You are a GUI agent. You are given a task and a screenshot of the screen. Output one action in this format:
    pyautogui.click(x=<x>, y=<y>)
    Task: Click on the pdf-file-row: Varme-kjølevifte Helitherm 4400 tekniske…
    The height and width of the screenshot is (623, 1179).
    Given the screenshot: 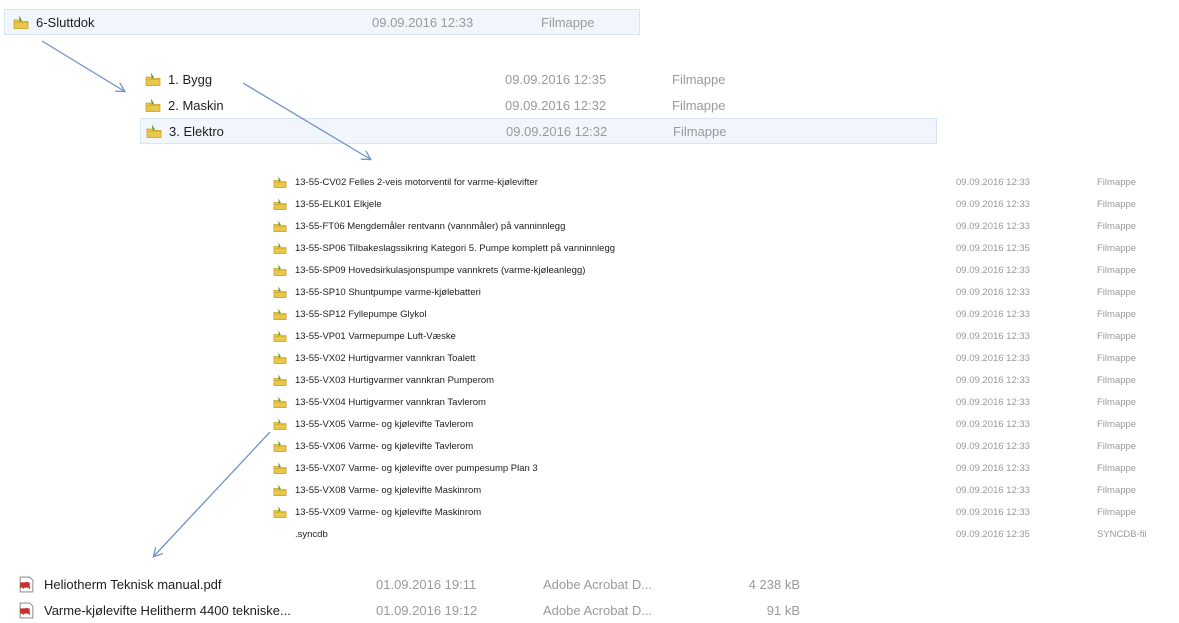 What is the action you would take?
    pyautogui.click(x=414, y=610)
    